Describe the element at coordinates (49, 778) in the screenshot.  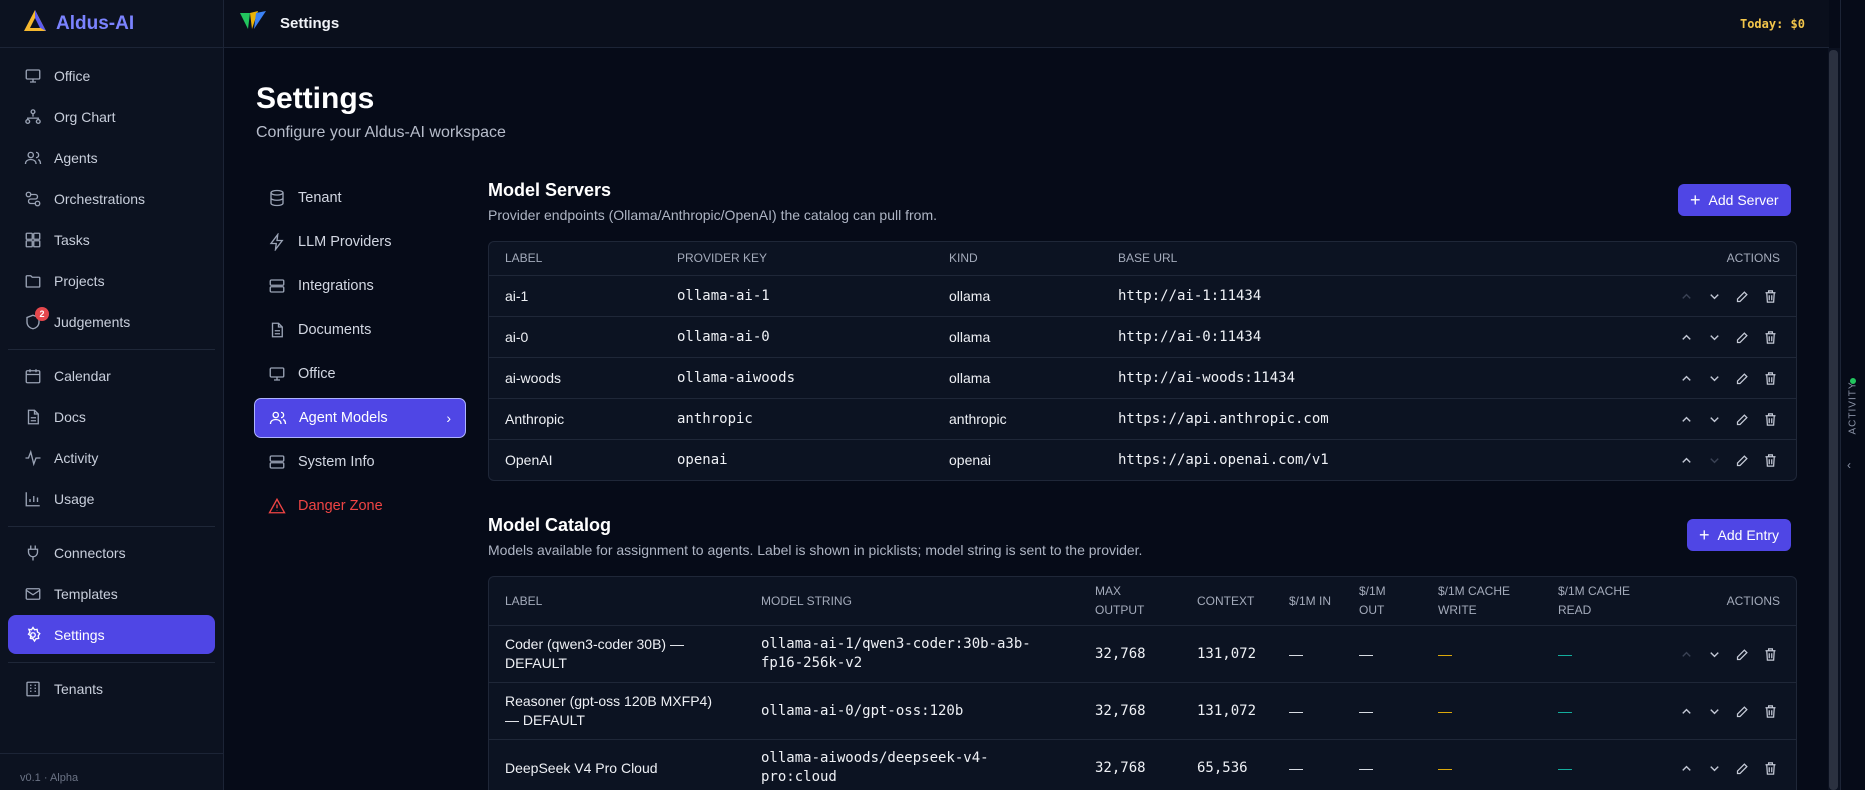
I see `app-version: v0.1 · Alpha` at that location.